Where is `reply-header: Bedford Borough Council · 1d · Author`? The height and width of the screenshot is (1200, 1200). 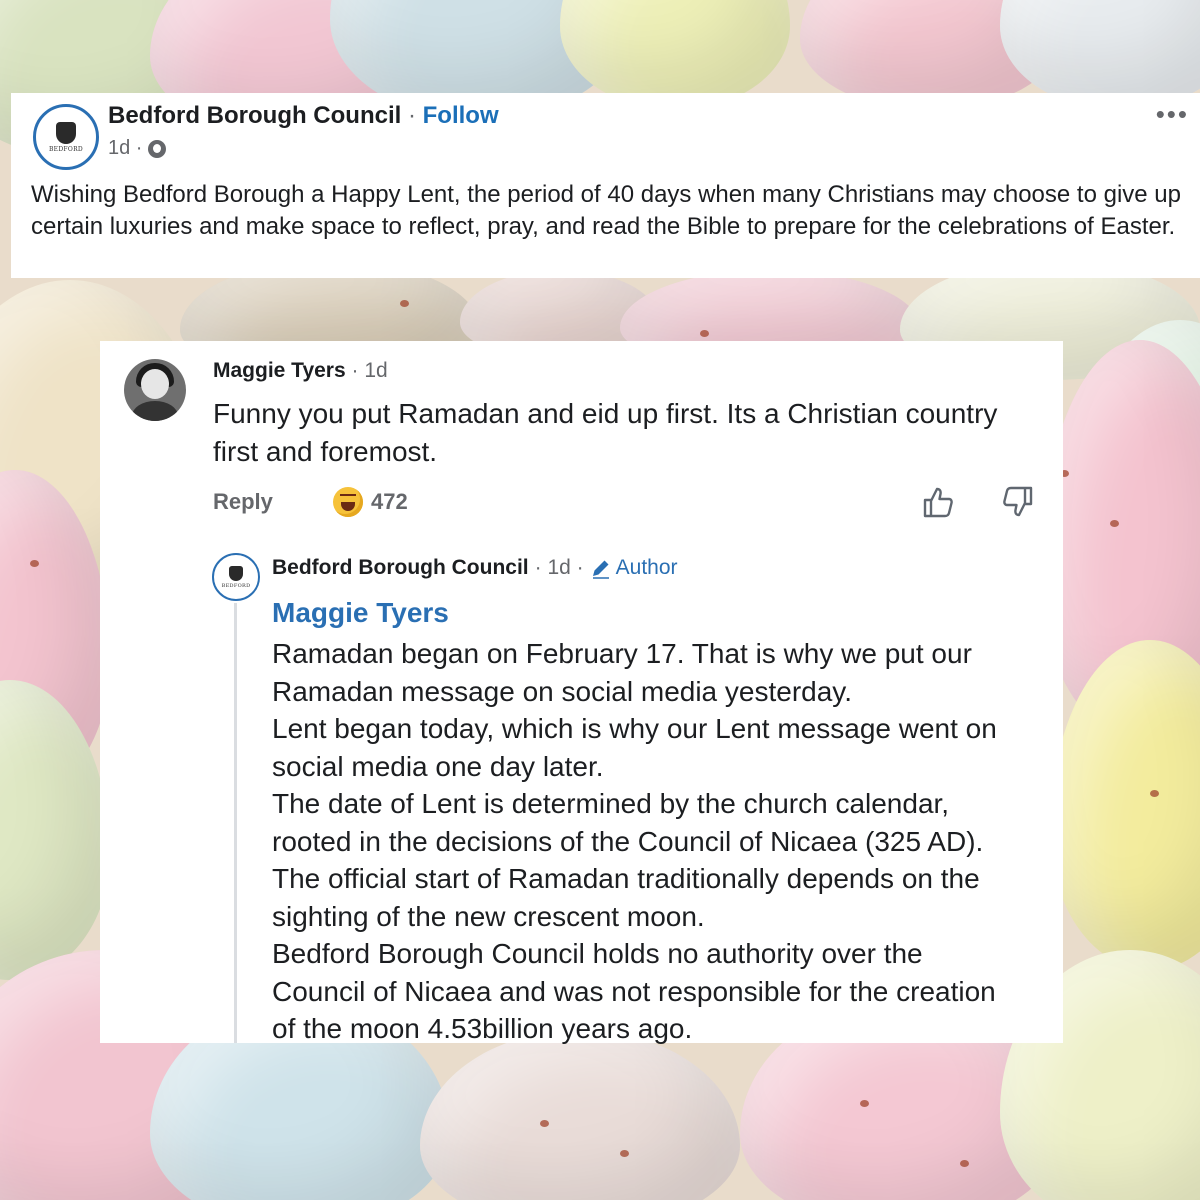 reply-header: Bedford Borough Council · 1d · Author is located at coordinates (475, 568).